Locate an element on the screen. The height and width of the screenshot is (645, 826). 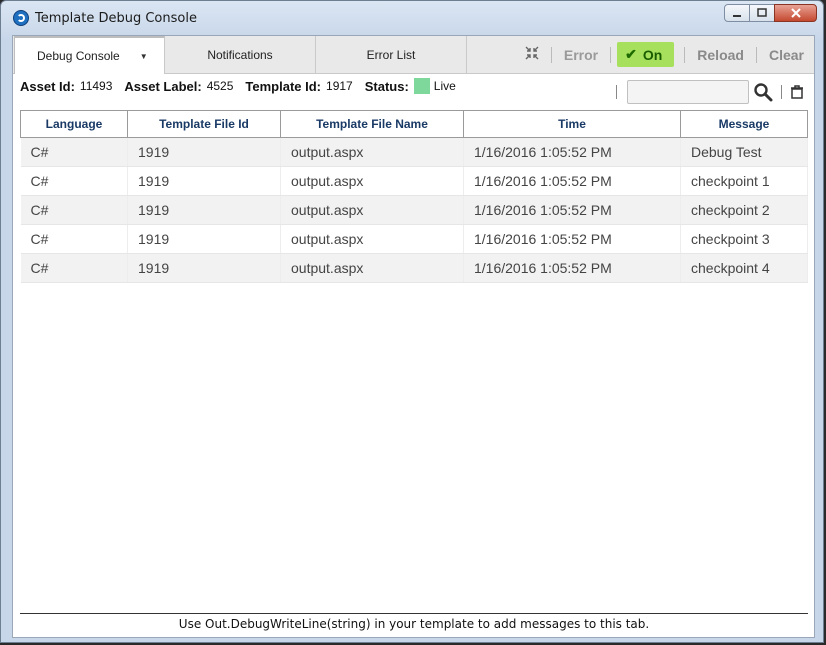
maximize-icon is located at coordinates (762, 12).